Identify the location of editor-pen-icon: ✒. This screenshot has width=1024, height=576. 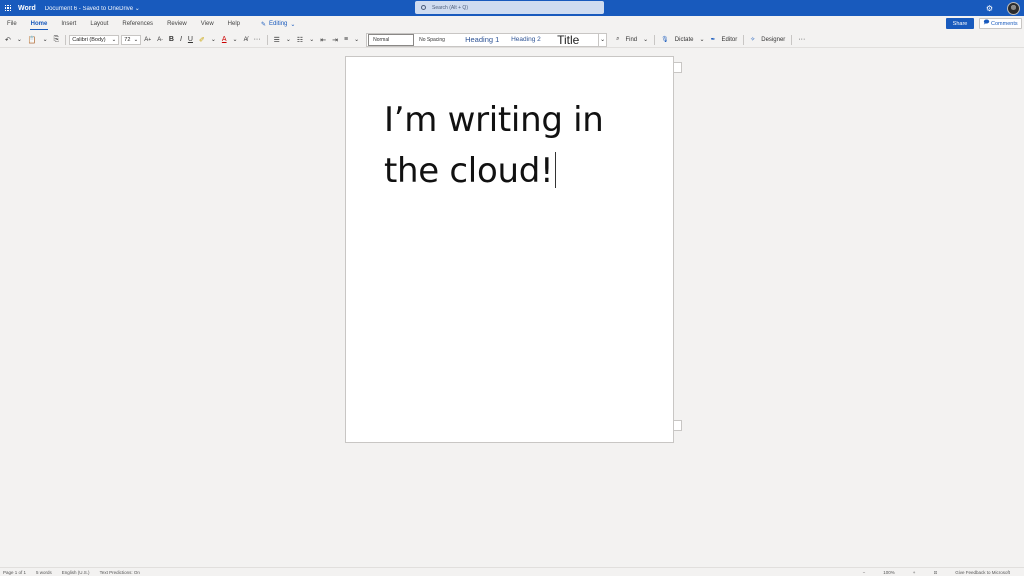
(713, 40).